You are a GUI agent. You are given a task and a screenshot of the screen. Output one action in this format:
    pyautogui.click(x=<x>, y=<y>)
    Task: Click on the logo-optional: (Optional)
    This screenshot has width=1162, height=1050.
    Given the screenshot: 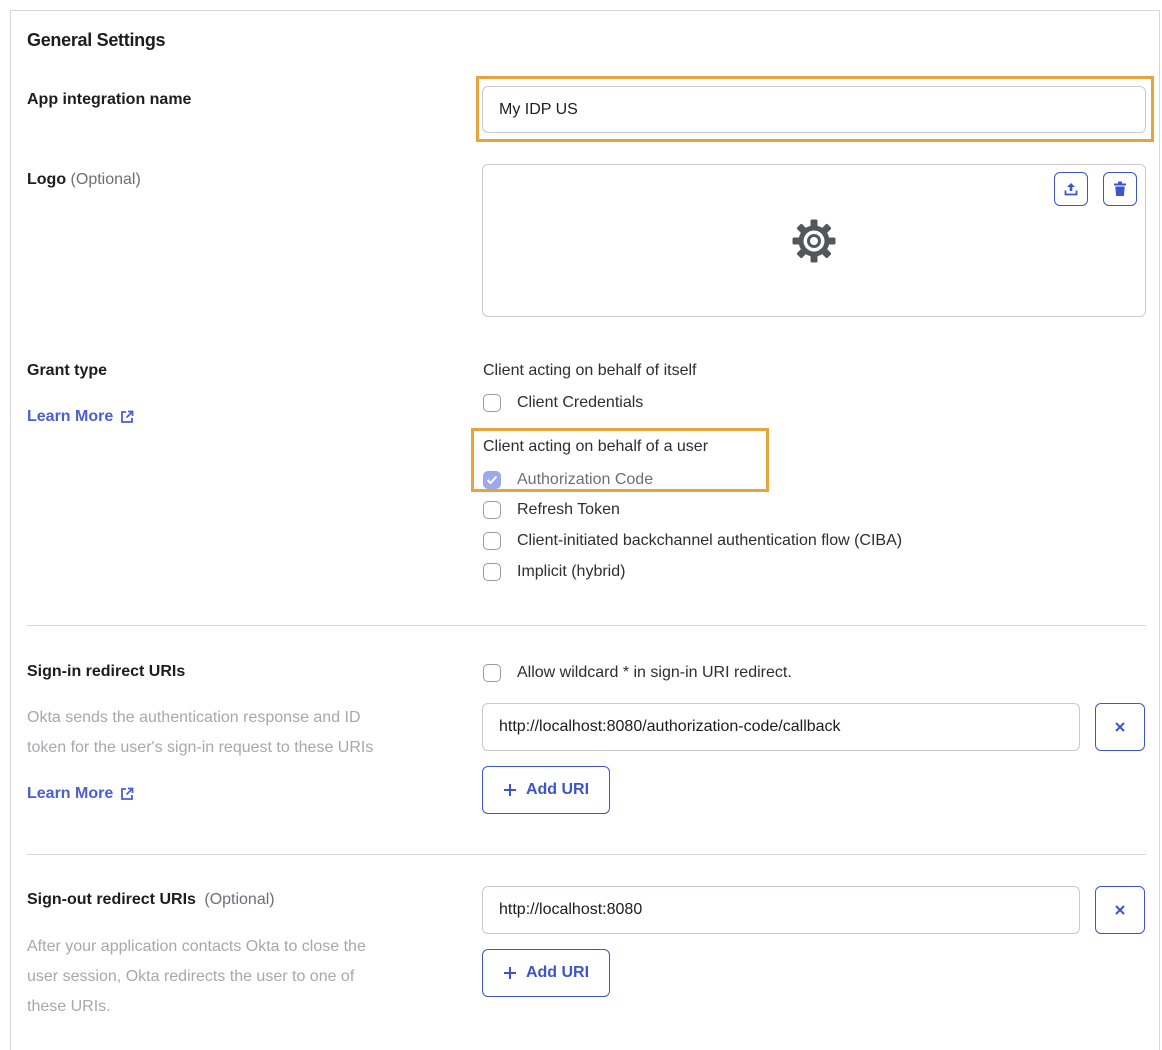 What is the action you would take?
    pyautogui.click(x=105, y=179)
    